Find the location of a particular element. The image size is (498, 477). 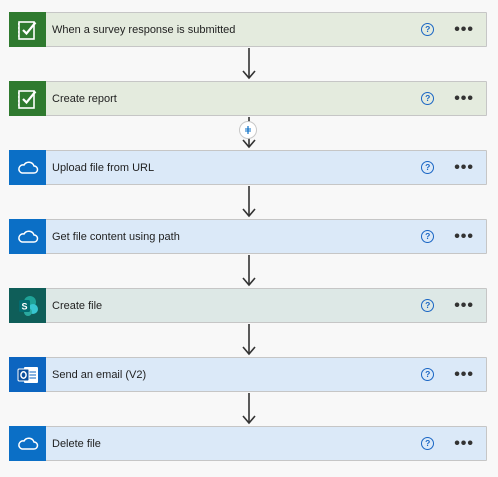

flow-step-create-report: Create report ? ••• is located at coordinates (248, 98).